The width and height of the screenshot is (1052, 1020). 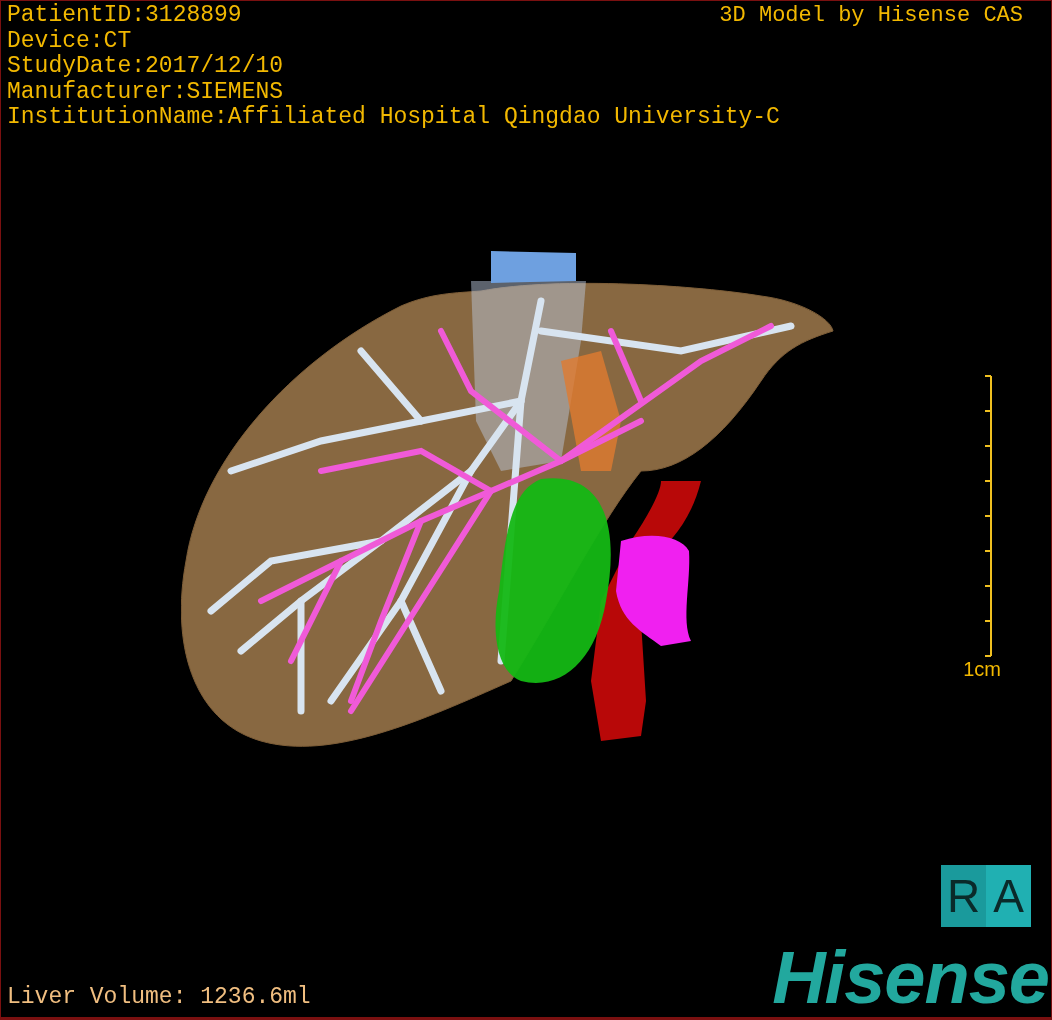 I want to click on study-info-line: StudyDate:2017/12/10, so click(x=146, y=67).